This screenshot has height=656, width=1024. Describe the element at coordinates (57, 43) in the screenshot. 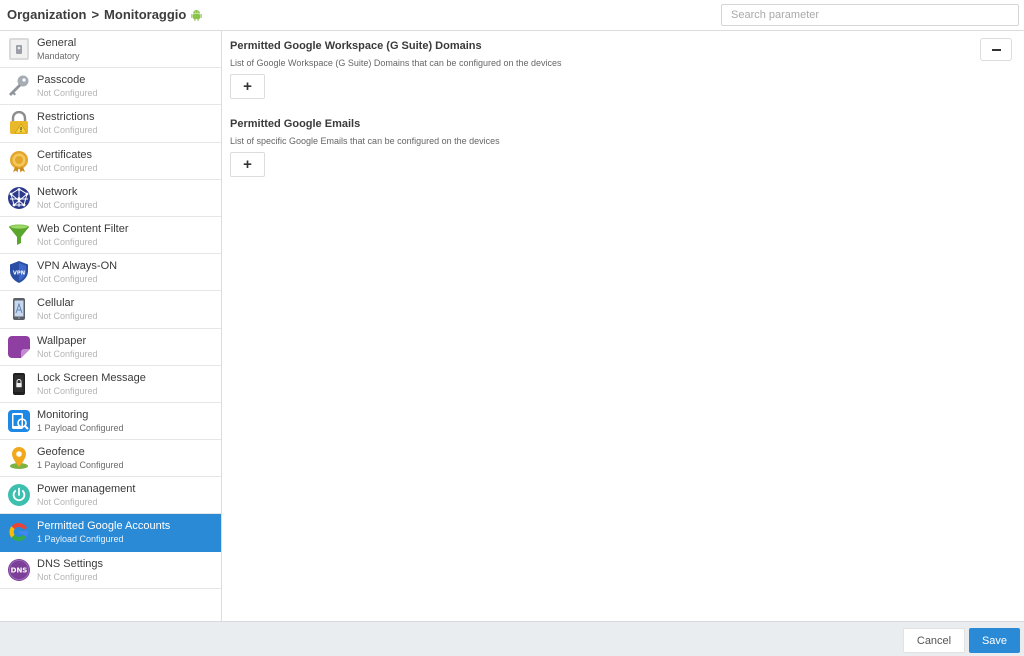

I see `sidebar-item-label: General` at that location.